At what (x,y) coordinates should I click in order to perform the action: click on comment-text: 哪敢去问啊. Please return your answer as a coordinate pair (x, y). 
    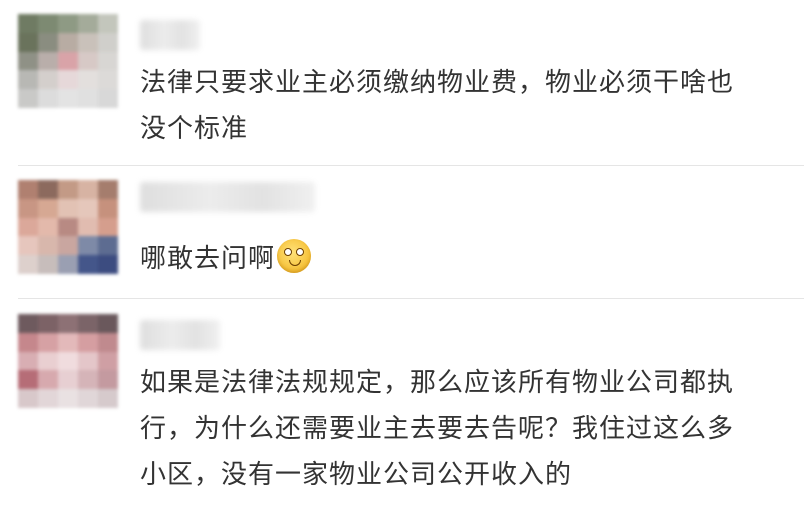
    Looking at the image, I should click on (455, 259).